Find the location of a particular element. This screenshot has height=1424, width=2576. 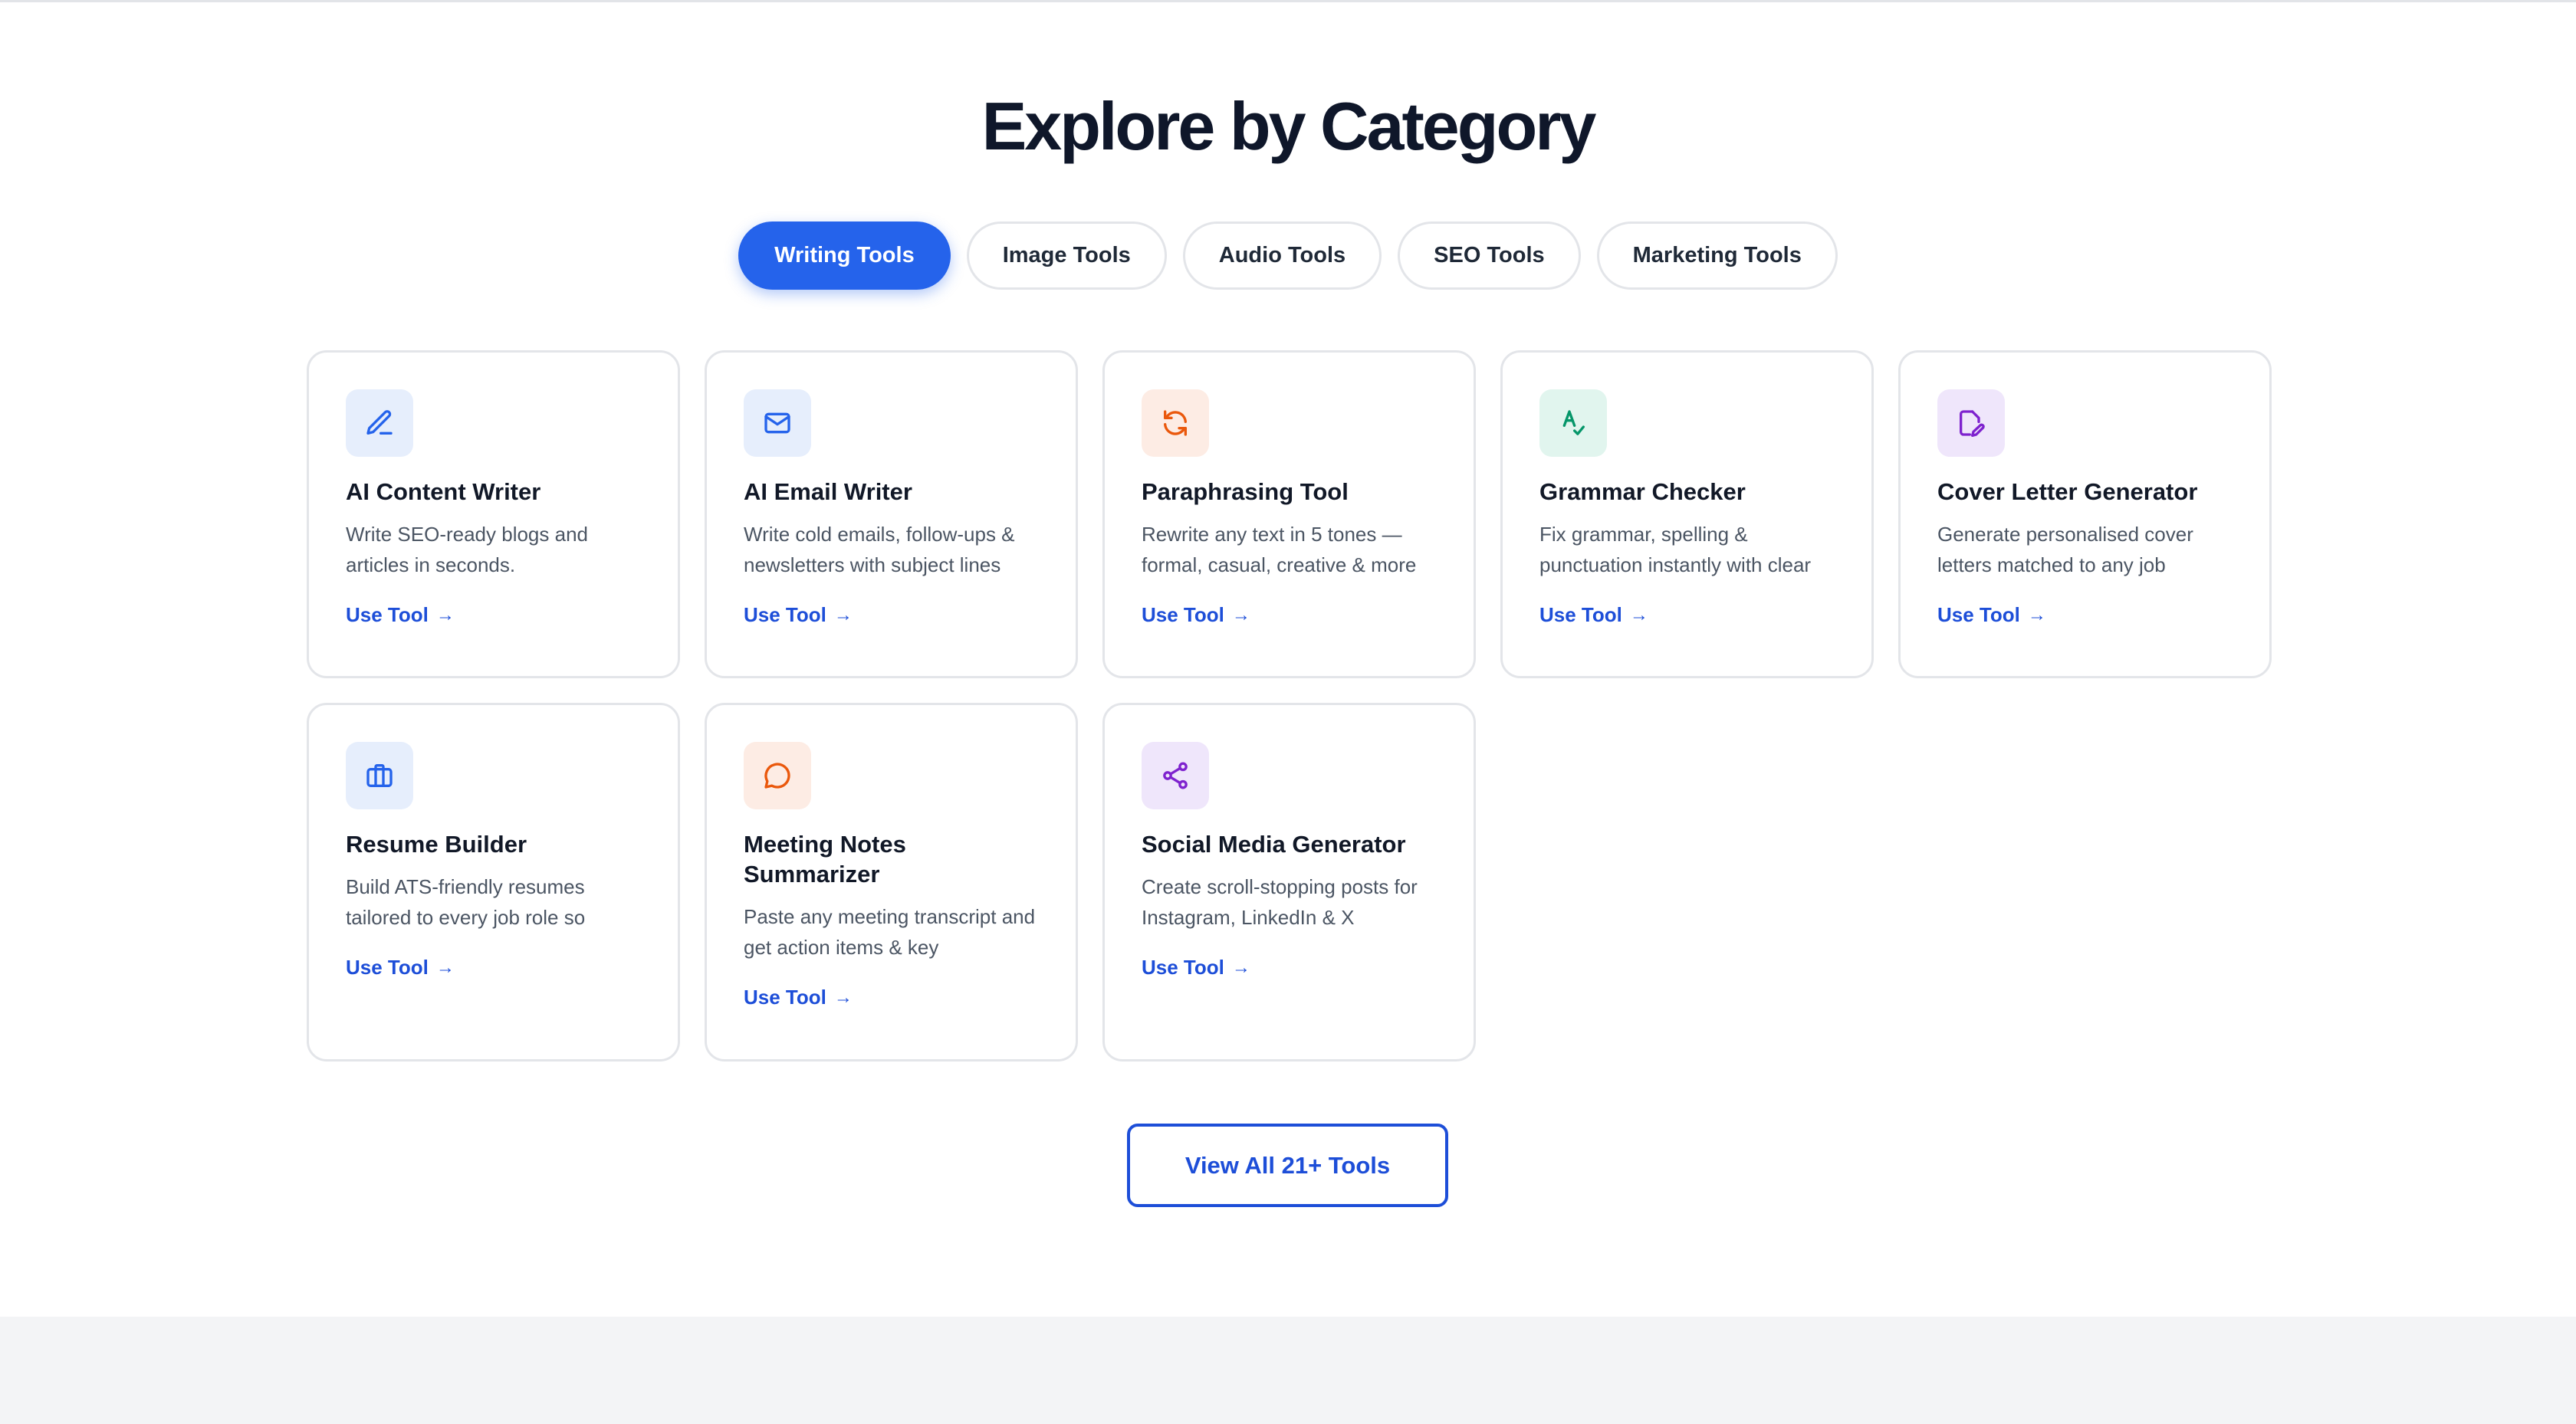

pencil-icon is located at coordinates (379, 423).